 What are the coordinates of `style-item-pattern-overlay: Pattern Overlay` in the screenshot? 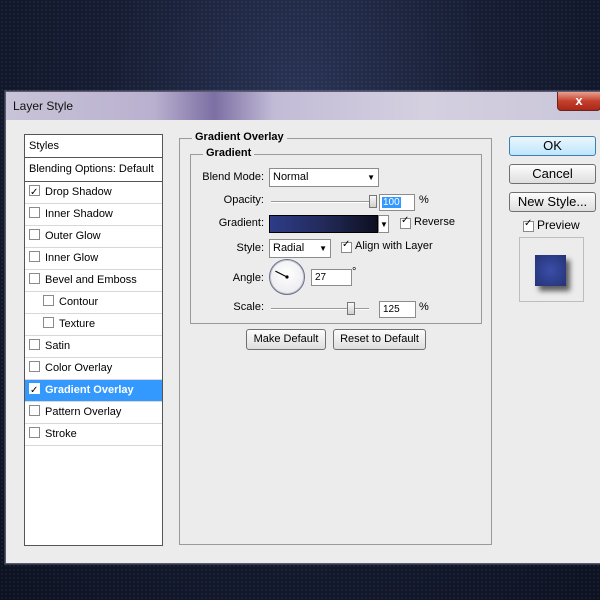 It's located at (93, 413).